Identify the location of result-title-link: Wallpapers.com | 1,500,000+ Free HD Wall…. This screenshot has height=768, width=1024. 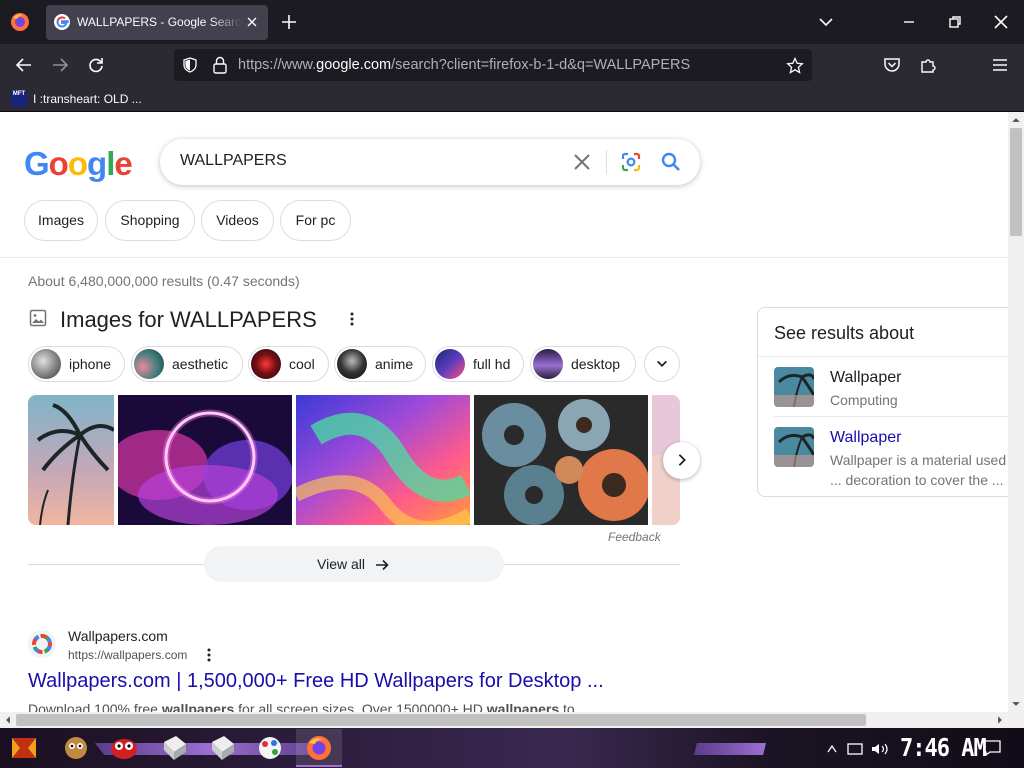
(316, 681).